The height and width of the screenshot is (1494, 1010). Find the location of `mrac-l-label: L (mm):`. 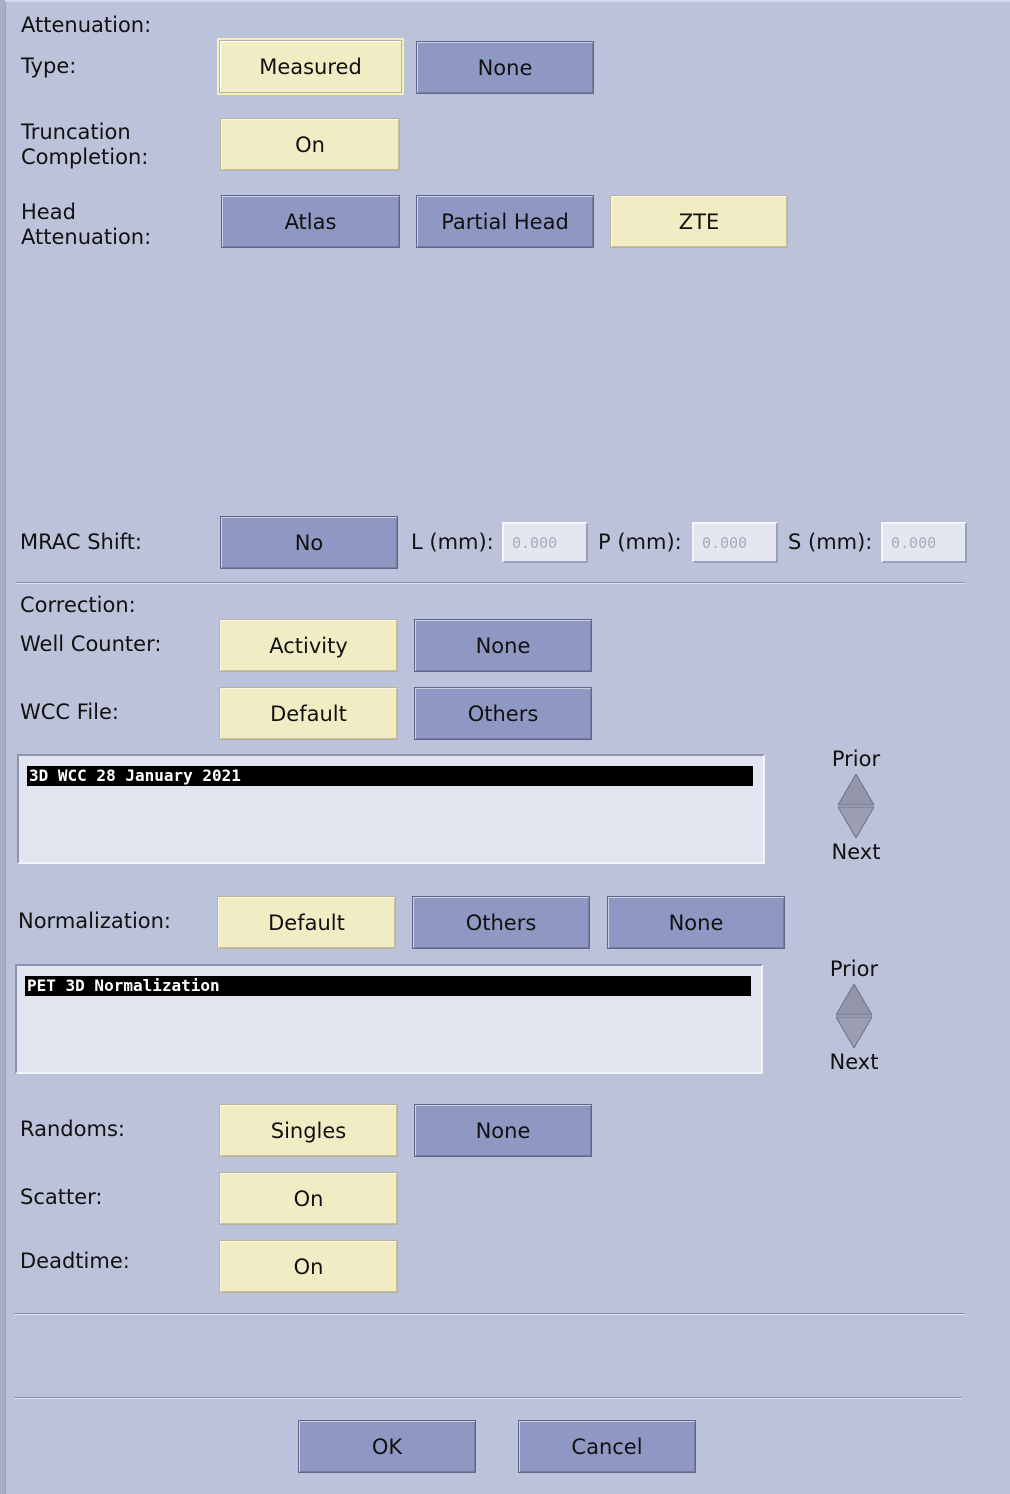

mrac-l-label: L (mm): is located at coordinates (452, 542).